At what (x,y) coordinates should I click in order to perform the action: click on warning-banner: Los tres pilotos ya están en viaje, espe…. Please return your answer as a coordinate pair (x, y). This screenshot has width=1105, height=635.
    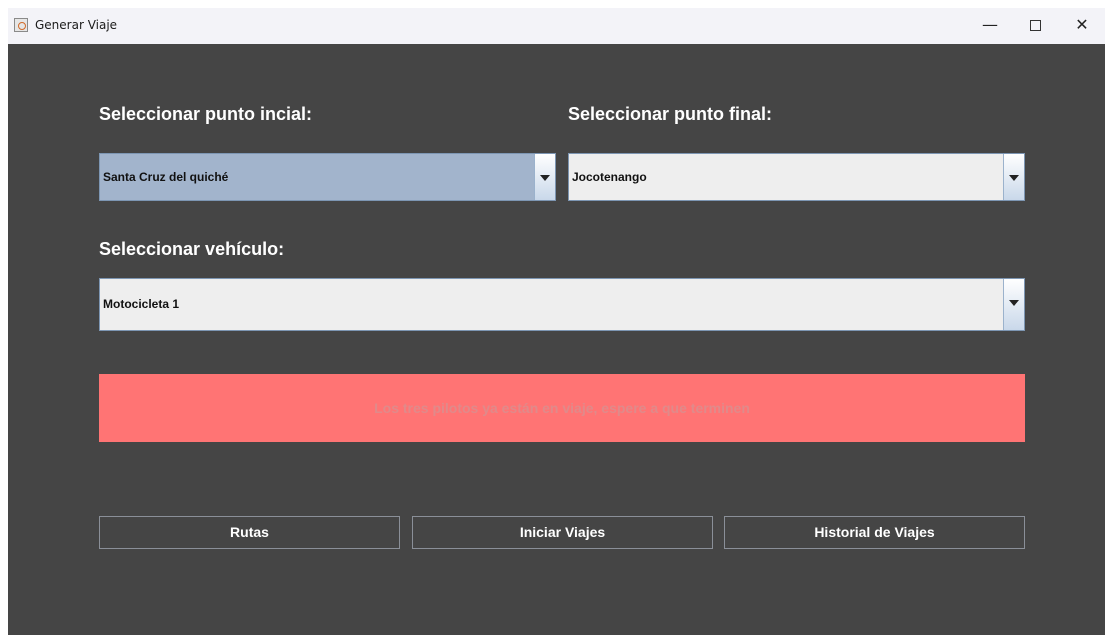
    Looking at the image, I should click on (562, 408).